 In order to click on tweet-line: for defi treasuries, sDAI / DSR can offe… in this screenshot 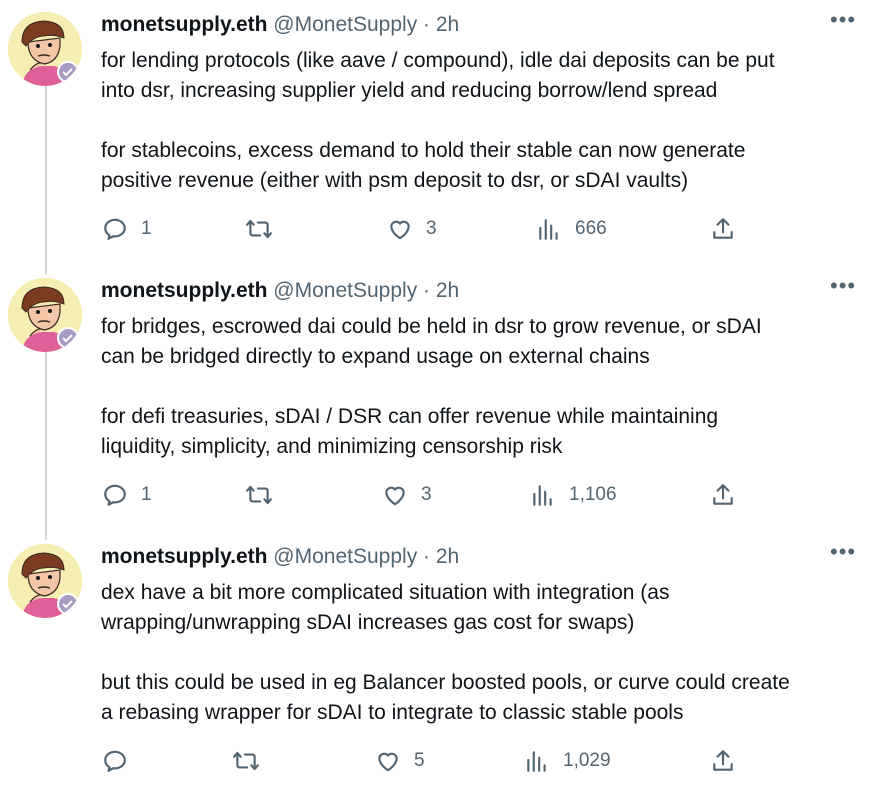, I will do `click(410, 416)`.